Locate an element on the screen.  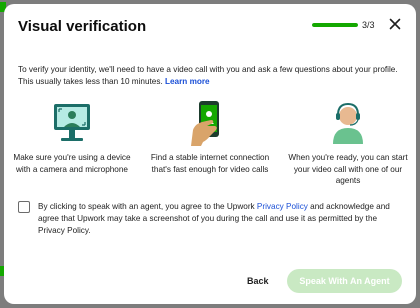
progress-fill is located at coordinates (335, 25).